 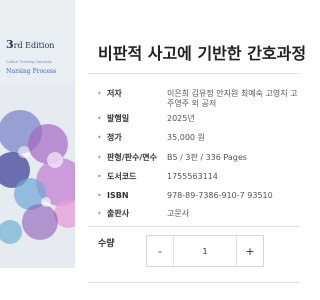 What do you see at coordinates (194, 282) in the screenshot?
I see `bottom-divider` at bounding box center [194, 282].